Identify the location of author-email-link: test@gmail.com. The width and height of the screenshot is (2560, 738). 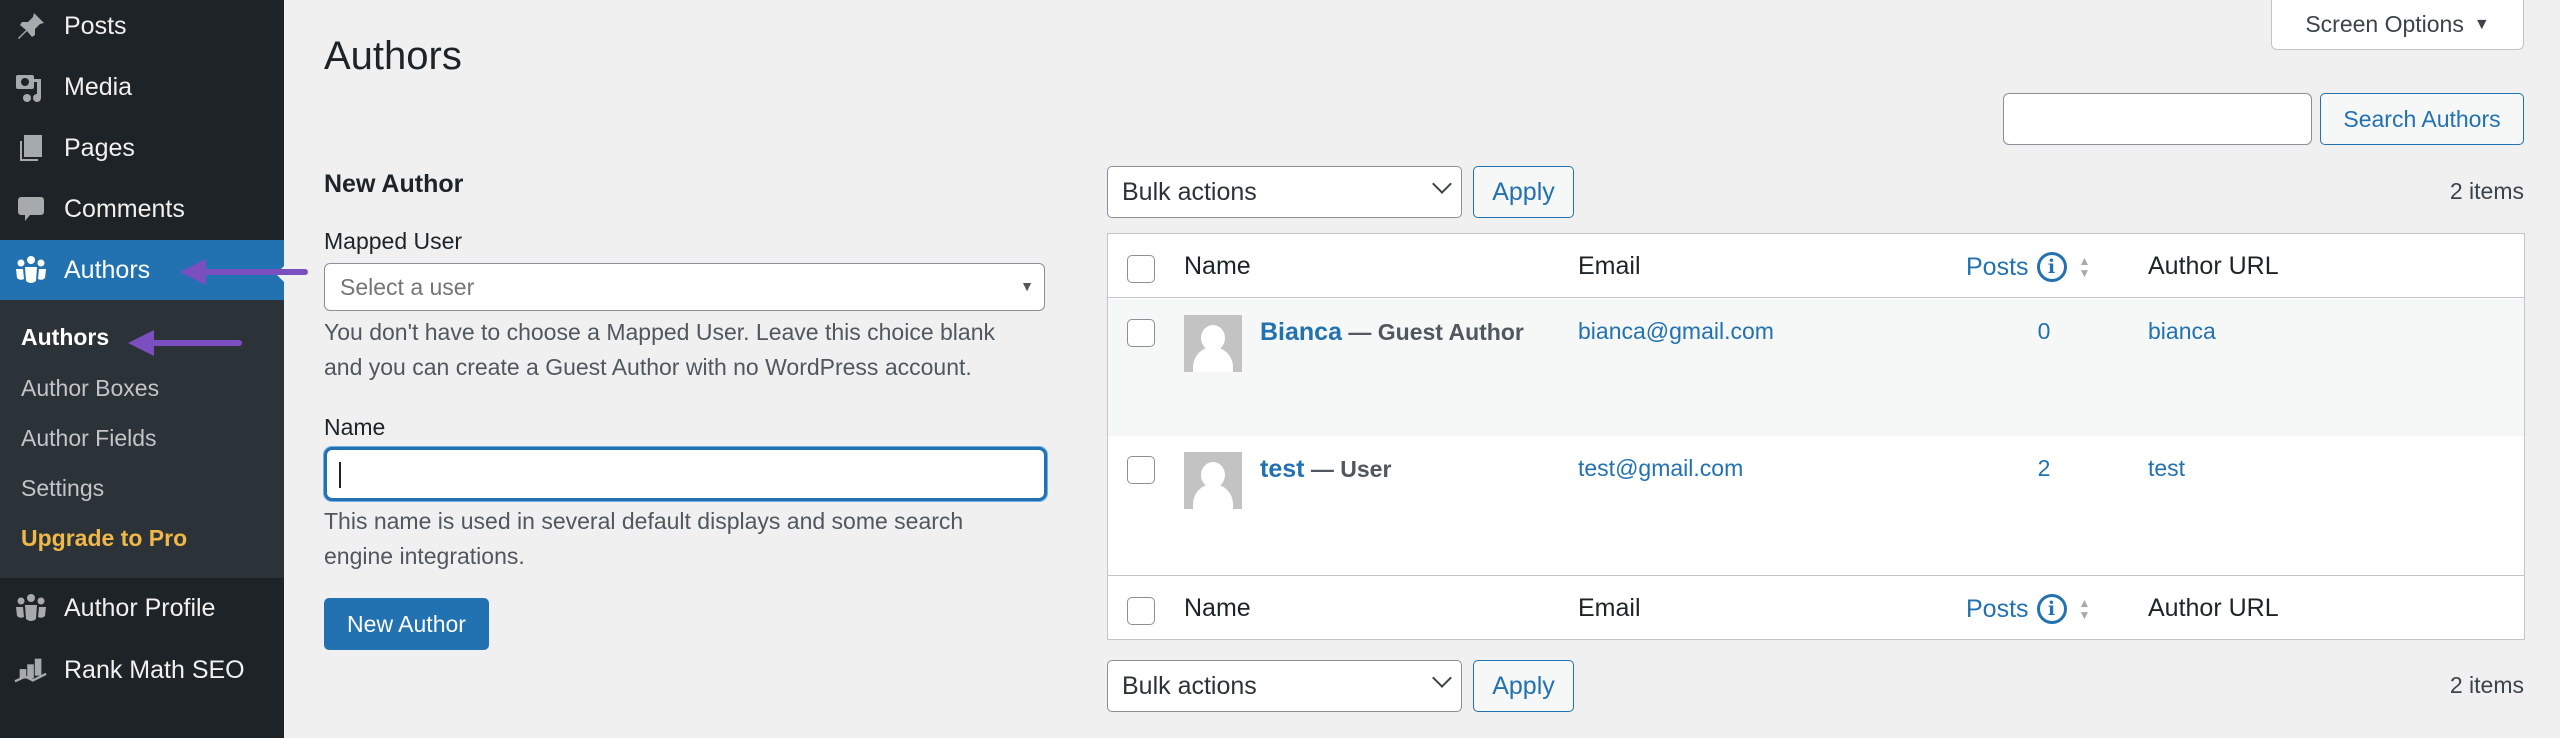
(1660, 468).